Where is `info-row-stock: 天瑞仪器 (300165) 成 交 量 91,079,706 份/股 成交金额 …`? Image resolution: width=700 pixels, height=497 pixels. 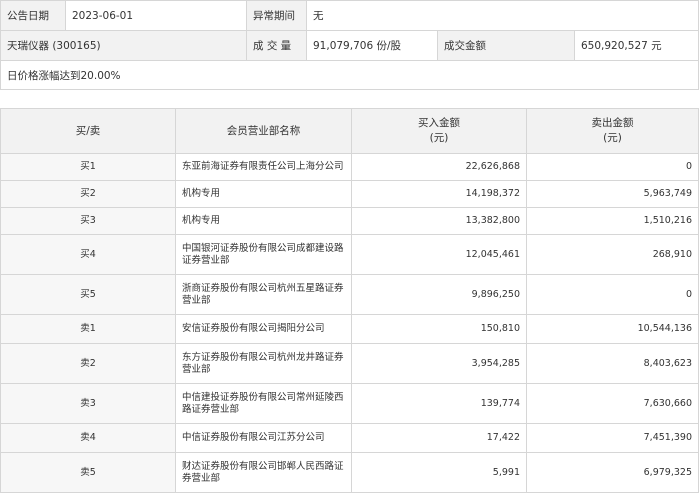
info-row-stock: 天瑞仪器 (300165) 成 交 量 91,079,706 份/股 成交金额 … is located at coordinates (350, 45).